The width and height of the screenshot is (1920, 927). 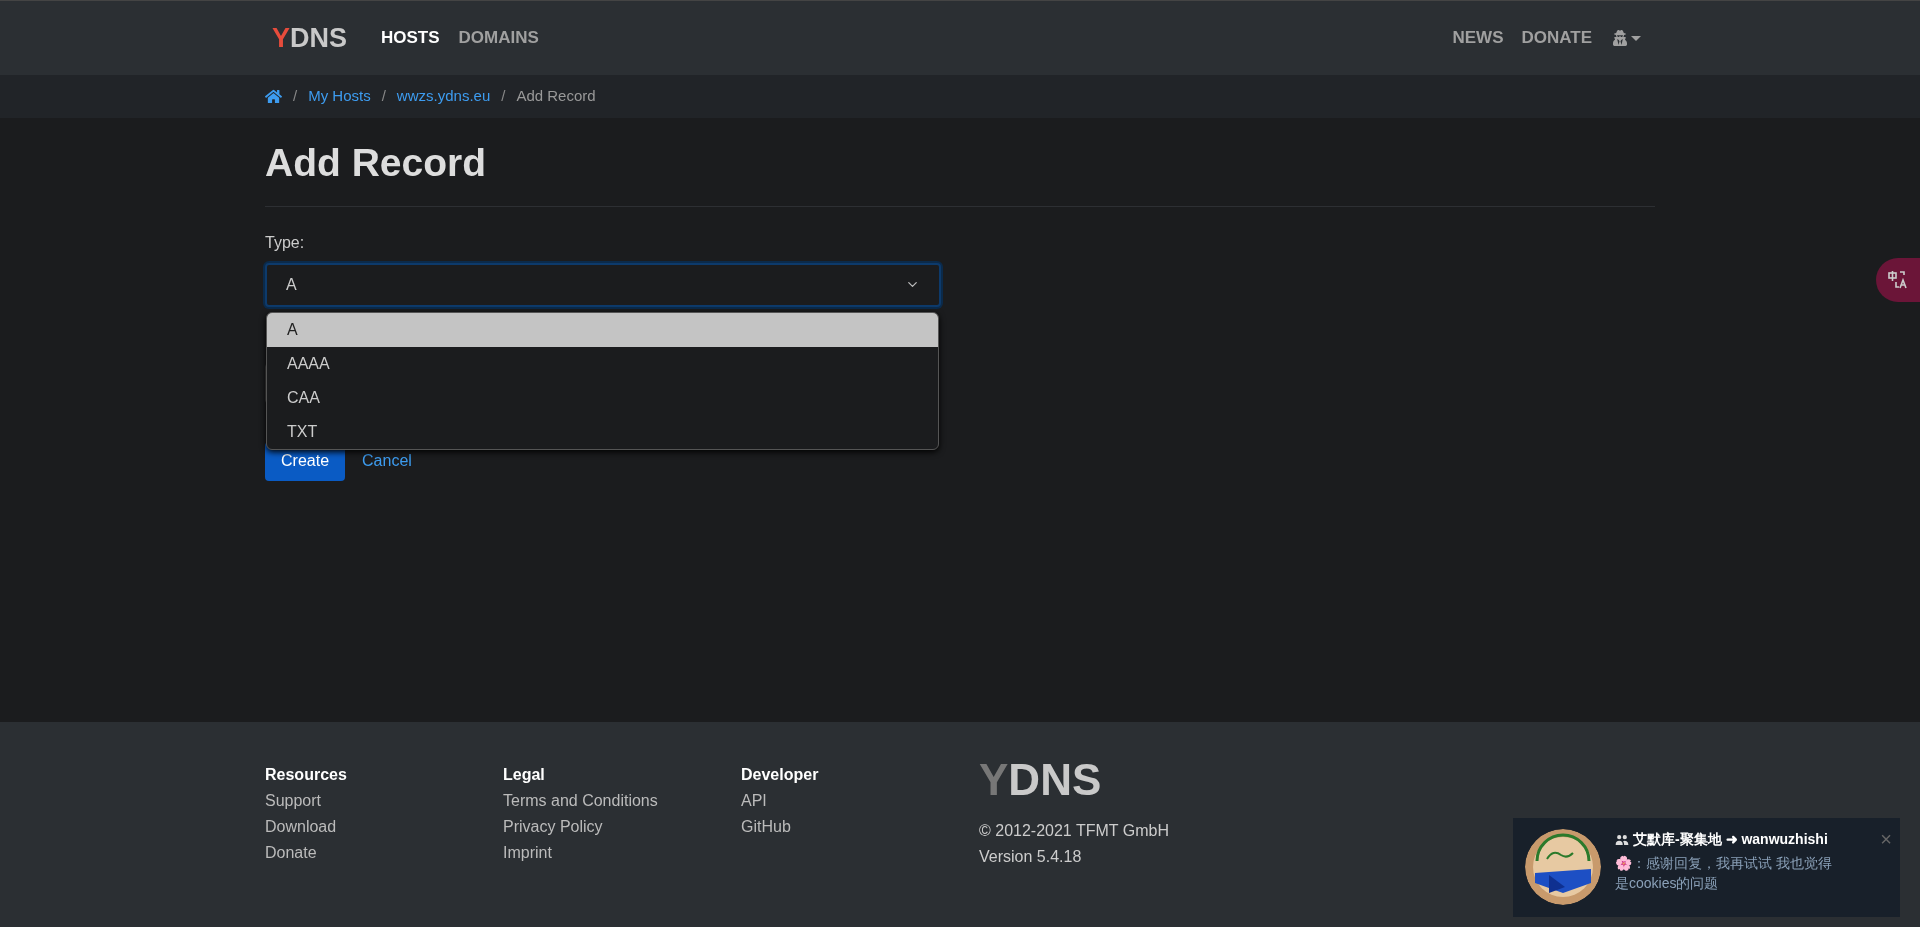 What do you see at coordinates (1556, 38) in the screenshot?
I see `nav-link: DONATE` at bounding box center [1556, 38].